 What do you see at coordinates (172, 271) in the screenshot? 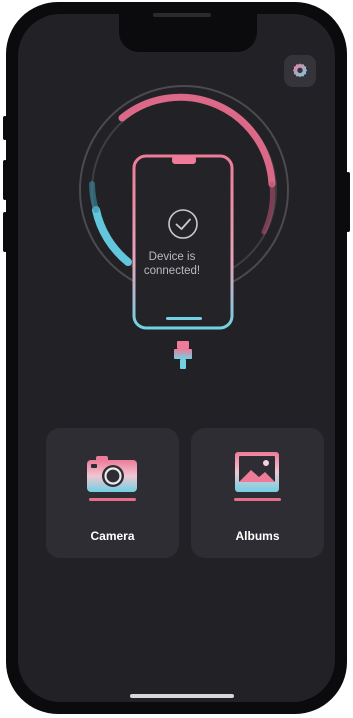
I see `status-line-2: connected!` at bounding box center [172, 271].